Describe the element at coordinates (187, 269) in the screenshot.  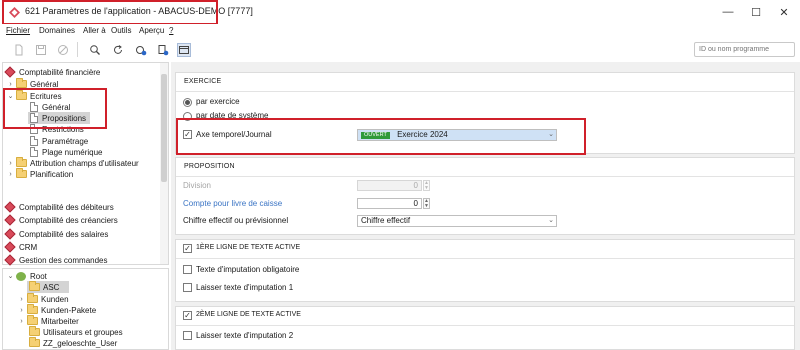
I see `texte-obligatoire-checkbox` at that location.